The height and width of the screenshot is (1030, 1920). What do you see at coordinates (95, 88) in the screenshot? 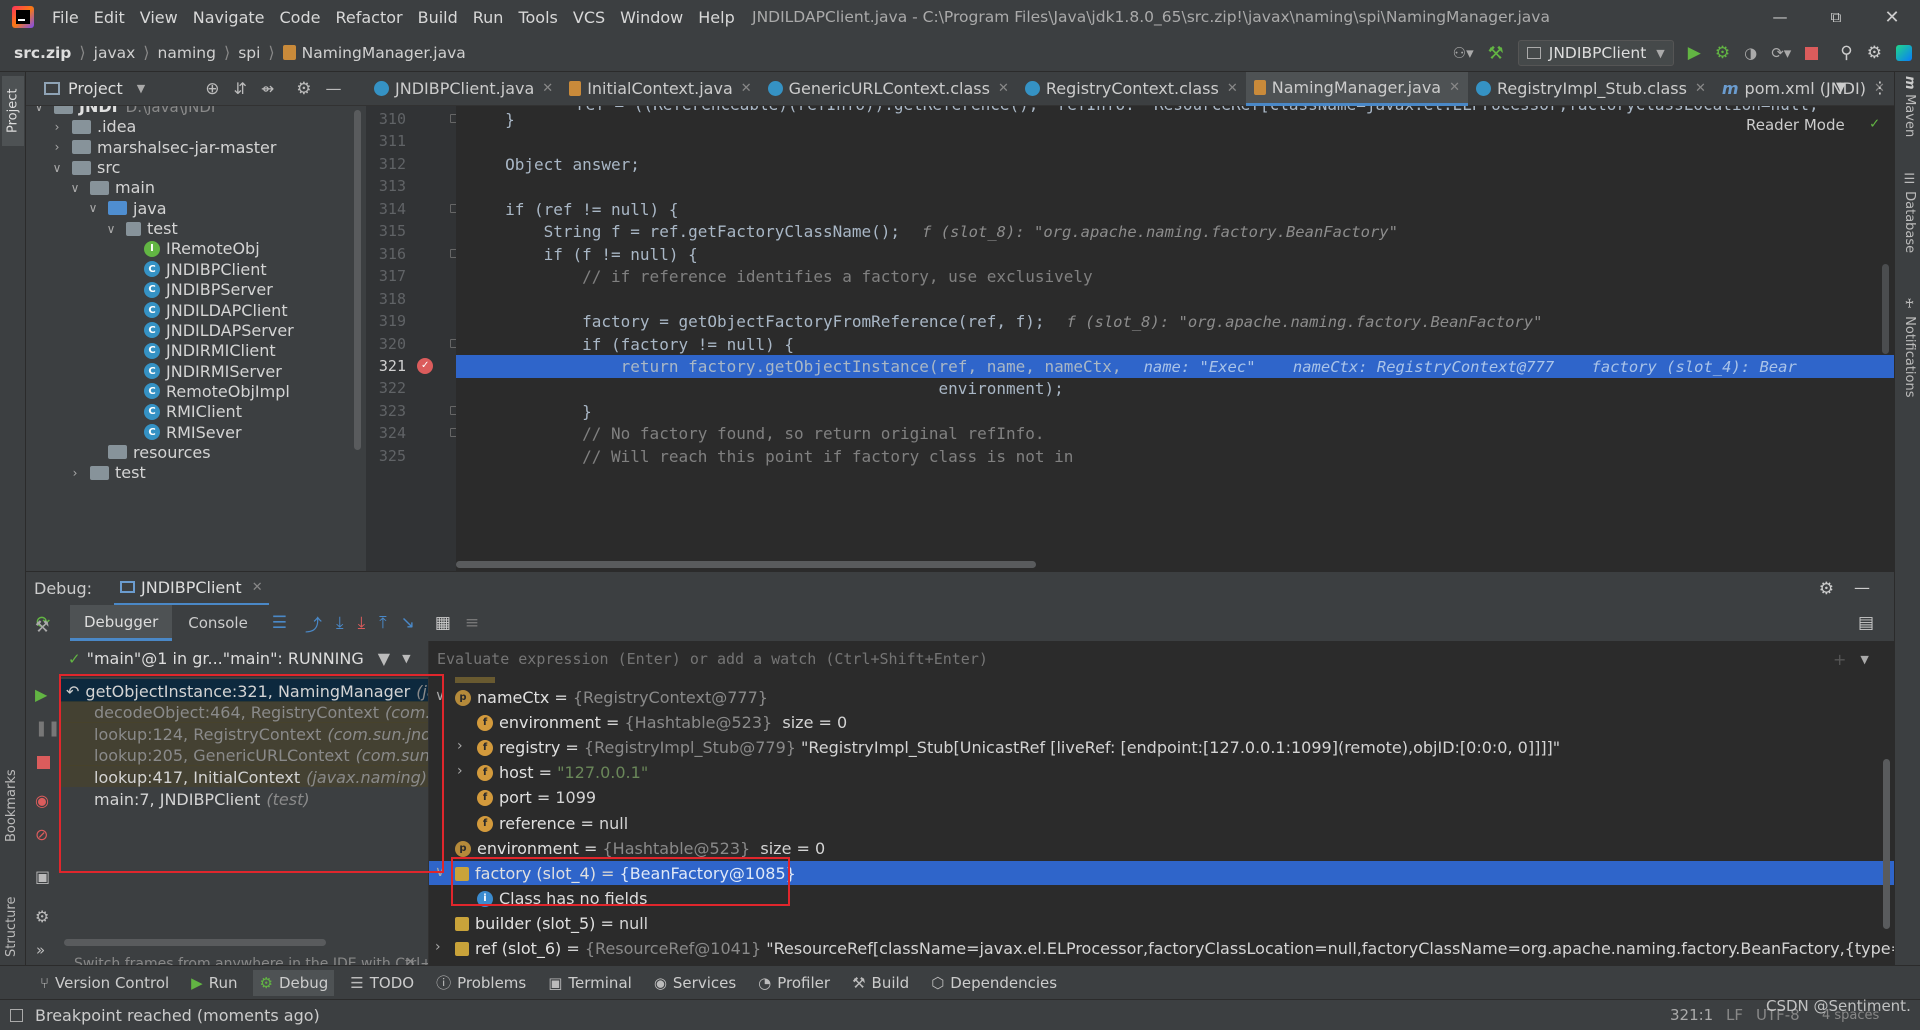
I see `project-title: Project` at bounding box center [95, 88].